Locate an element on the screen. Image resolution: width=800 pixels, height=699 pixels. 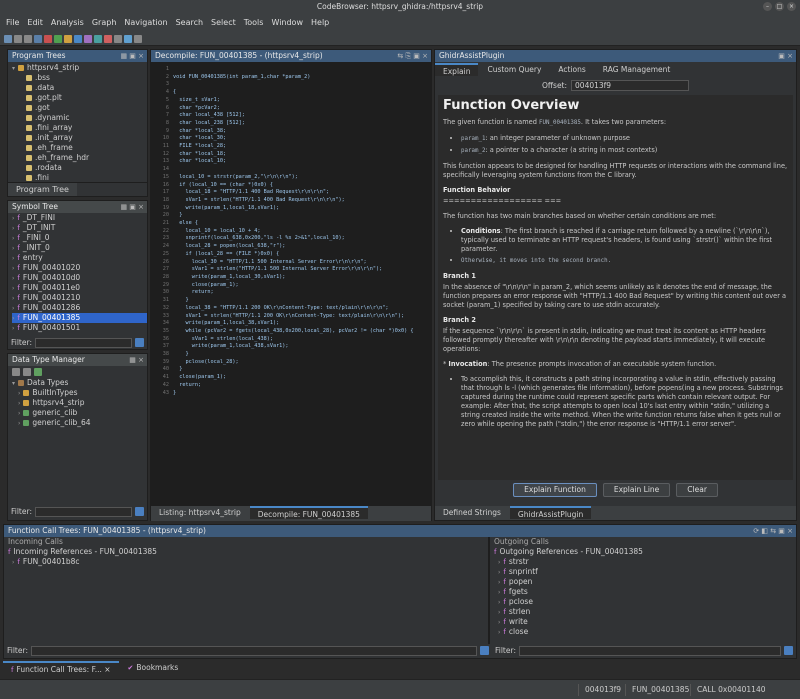
symbol-item: › f FUN_00401385 is located at coordinates (79, 318).